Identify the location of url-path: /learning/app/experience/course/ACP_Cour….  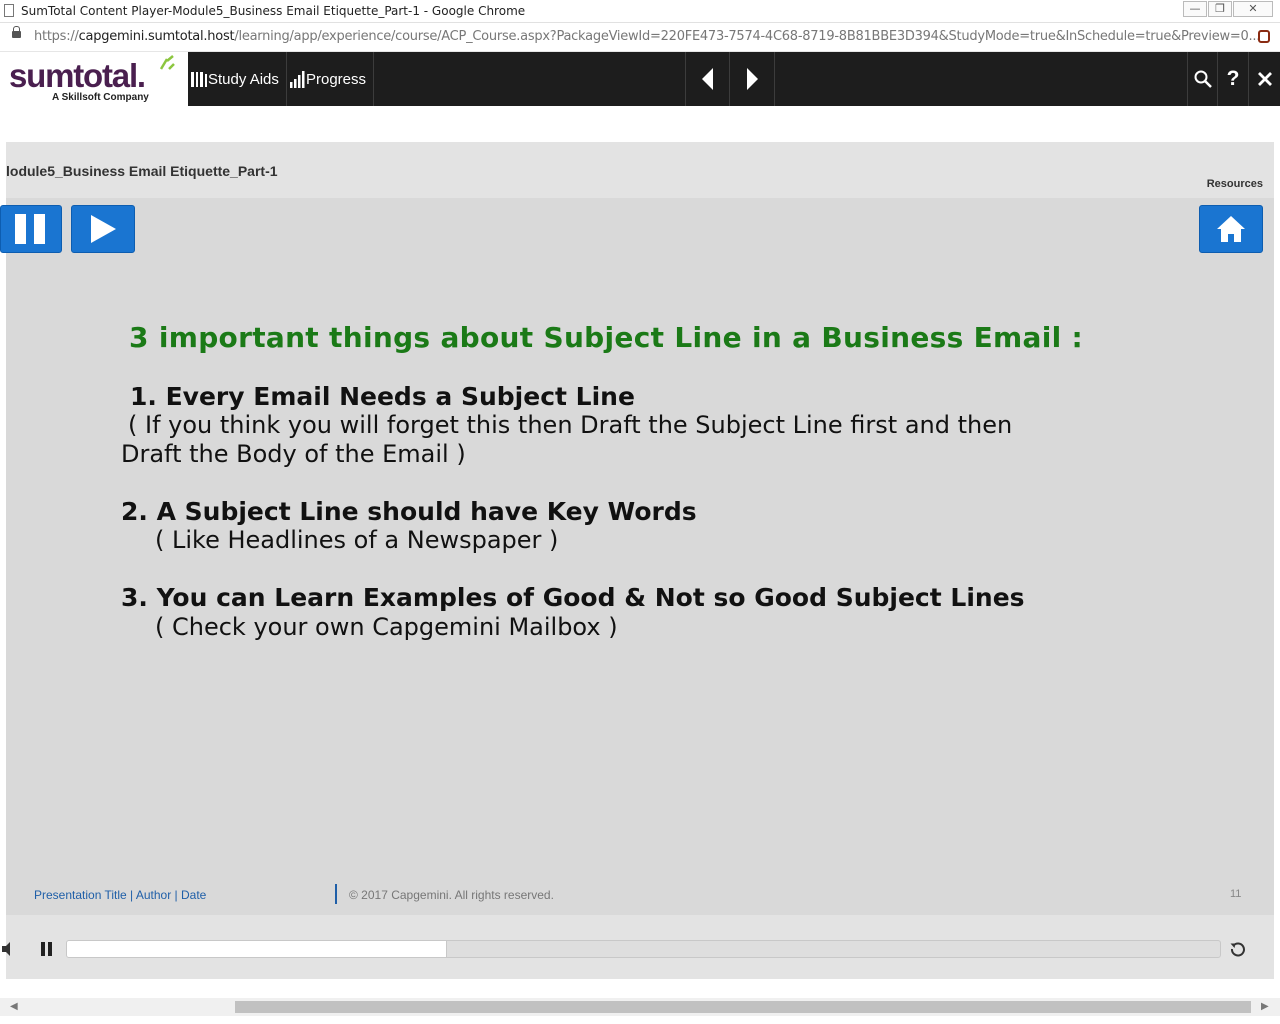
(747, 36).